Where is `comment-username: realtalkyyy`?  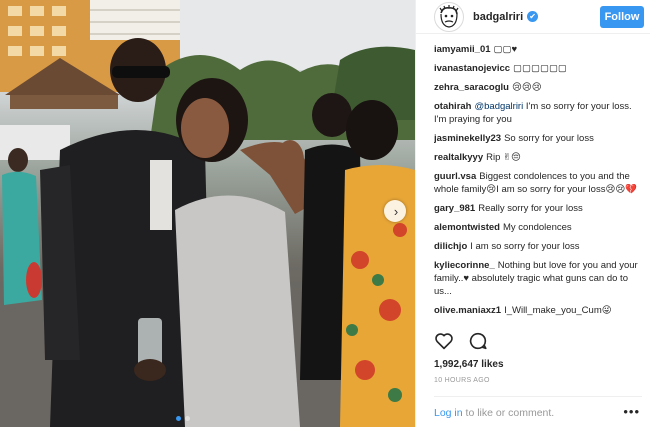
comment-username: realtalkyyy is located at coordinates (458, 157).